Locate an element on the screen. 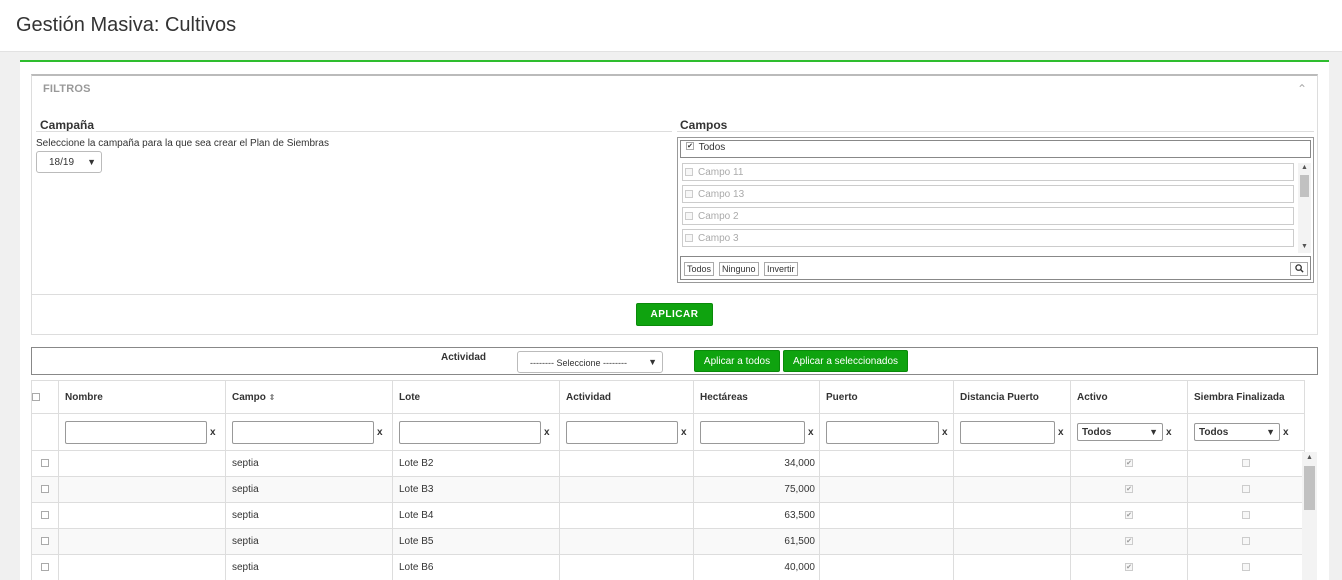  cell-hectareas: 63,500 is located at coordinates (756, 515).